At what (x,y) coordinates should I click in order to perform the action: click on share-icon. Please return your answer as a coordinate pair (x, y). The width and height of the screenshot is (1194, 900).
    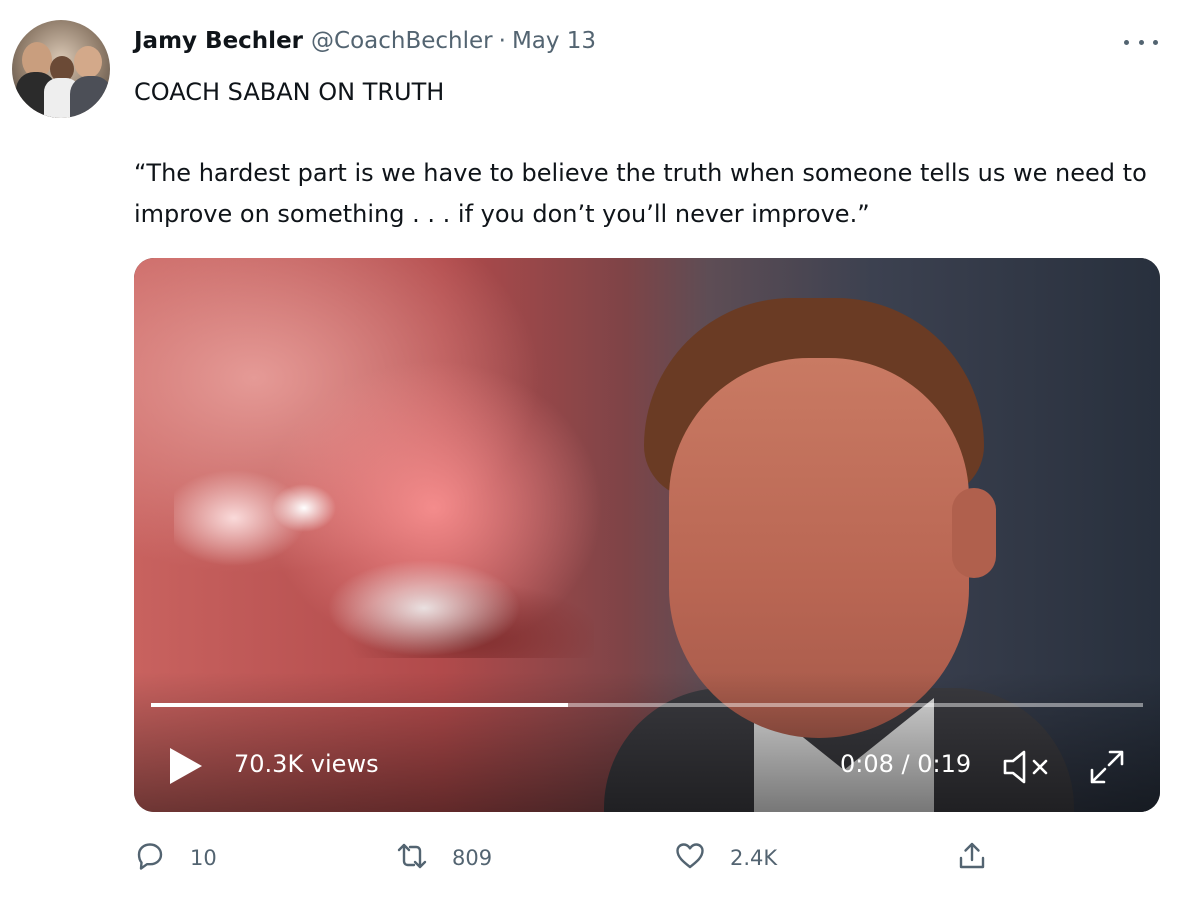
    Looking at the image, I should click on (972, 858).